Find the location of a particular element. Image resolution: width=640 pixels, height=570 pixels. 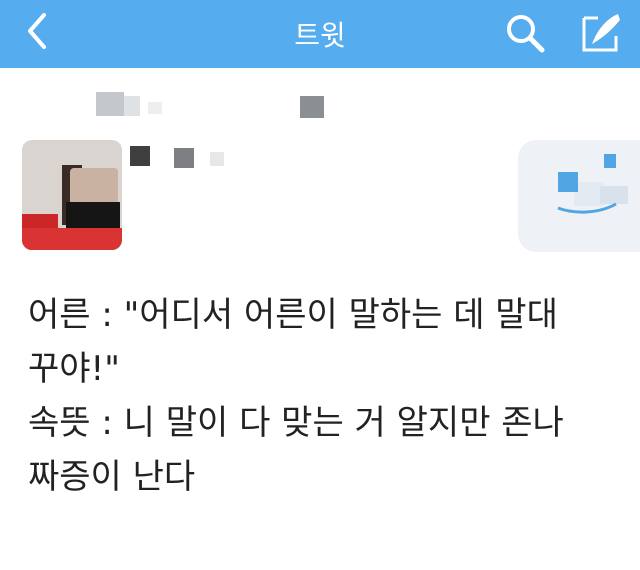

tweet-line: 속뜻 : 니 말이 다 맞는 거 알지만 존나 is located at coordinates (296, 423).